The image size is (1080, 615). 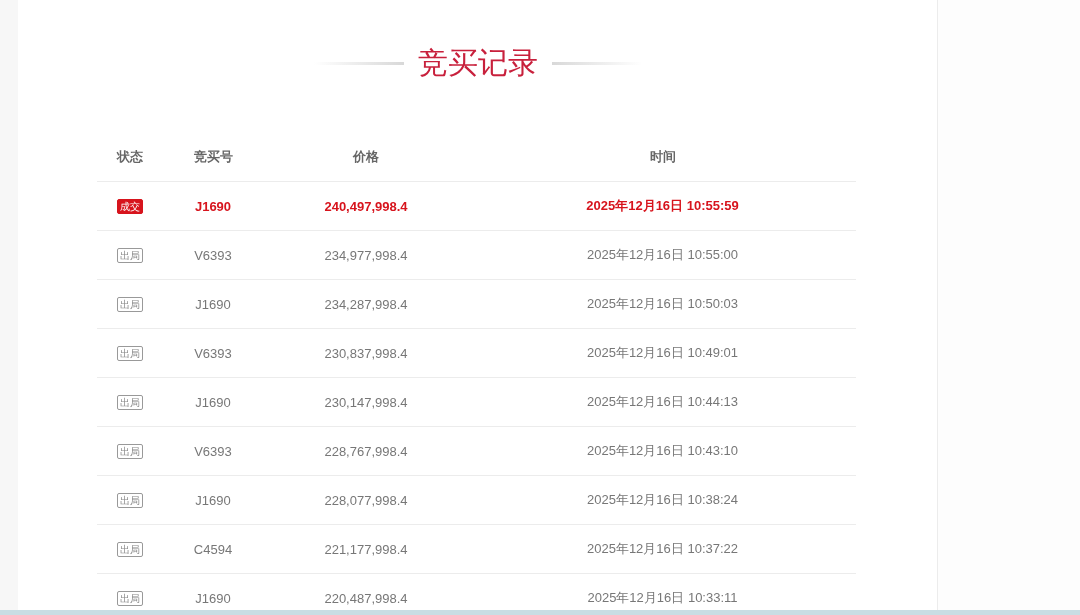 I want to click on column-header: 竞买号, so click(x=213, y=156).